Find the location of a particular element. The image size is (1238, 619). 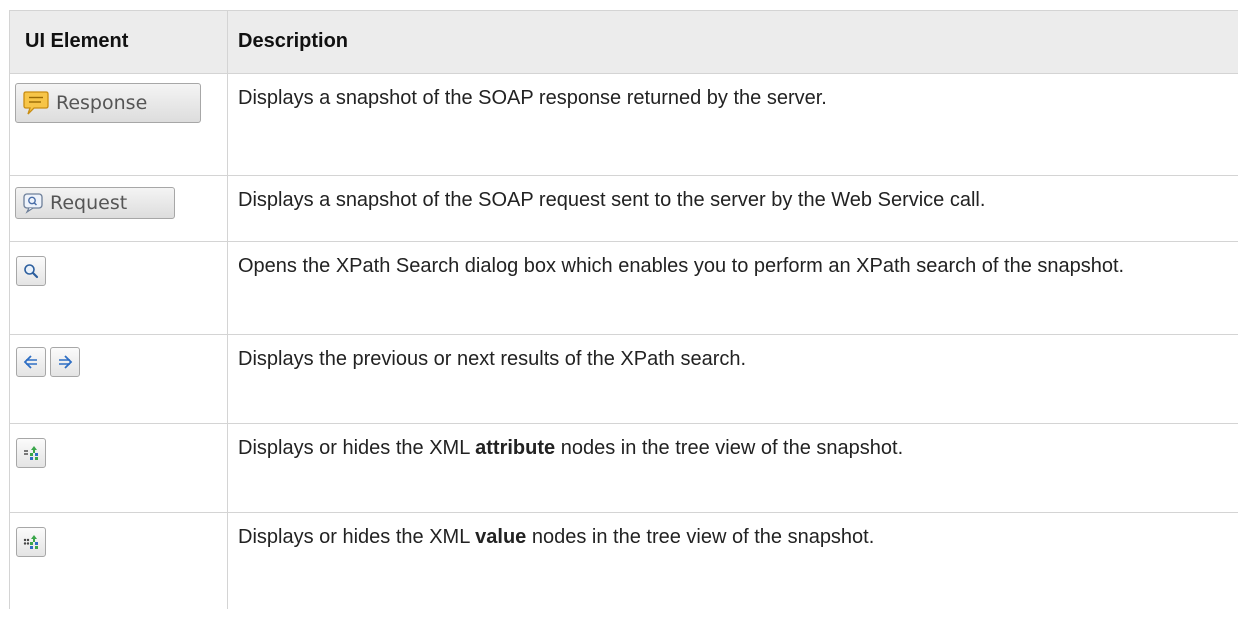

ui-element-cell: Response is located at coordinates (118, 124).